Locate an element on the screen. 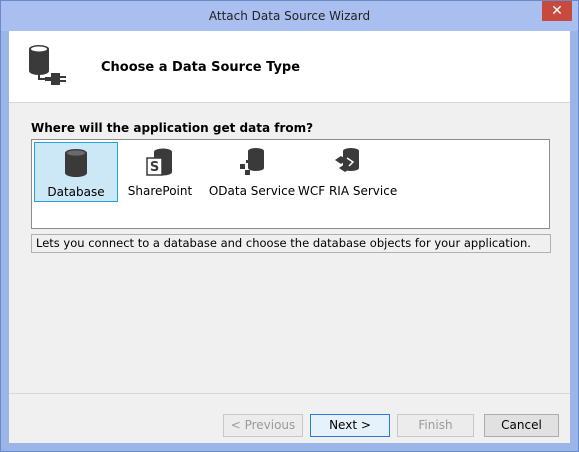 This screenshot has height=452, width=579. source-item-odata-service: OData Service is located at coordinates (252, 171).